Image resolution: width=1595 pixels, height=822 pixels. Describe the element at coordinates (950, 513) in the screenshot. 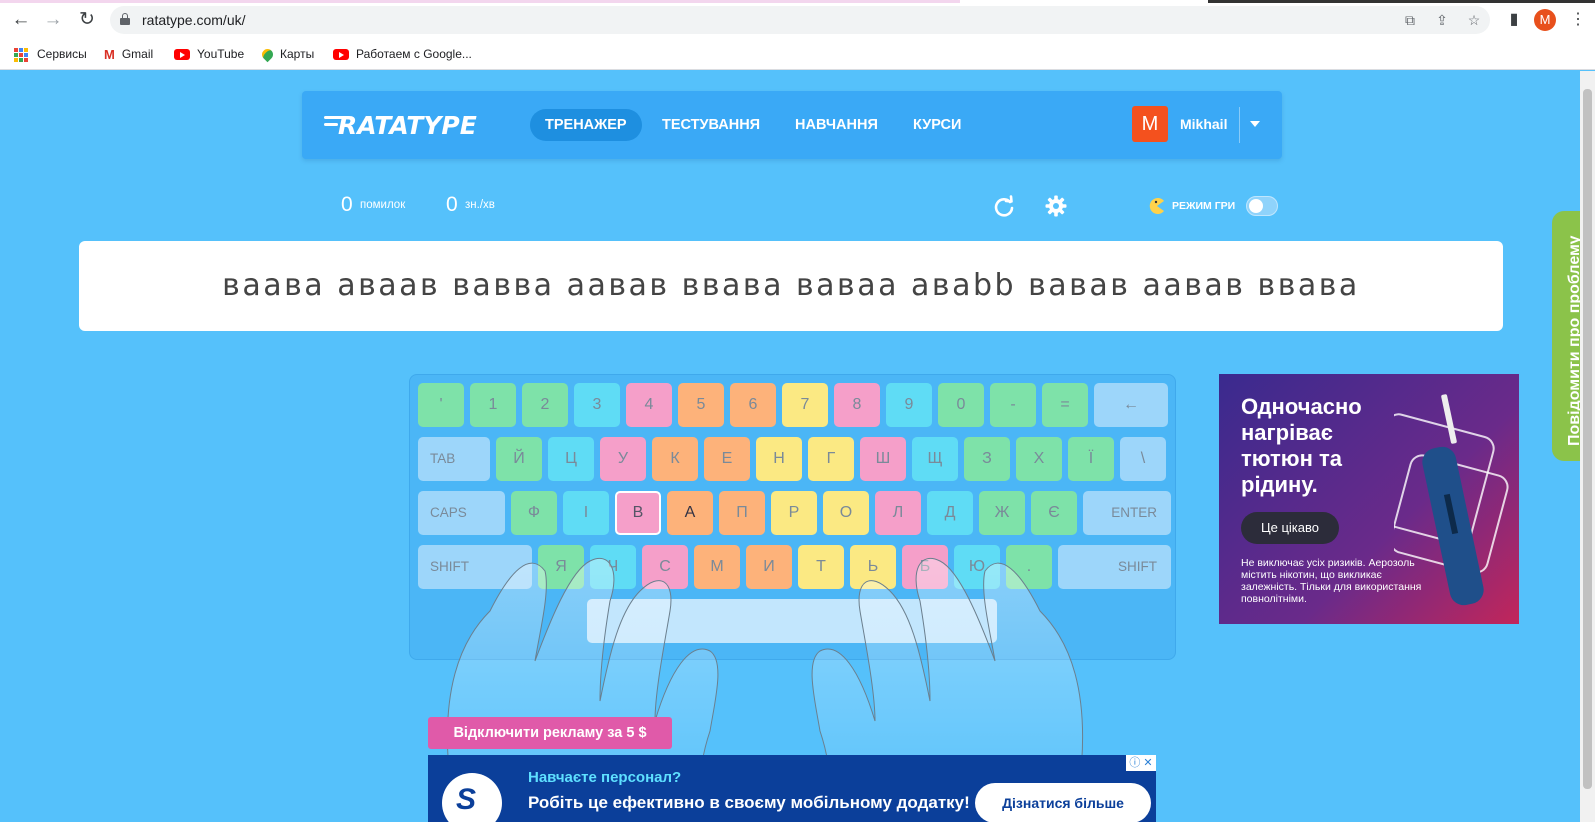

I see `key-2-9: Д` at that location.